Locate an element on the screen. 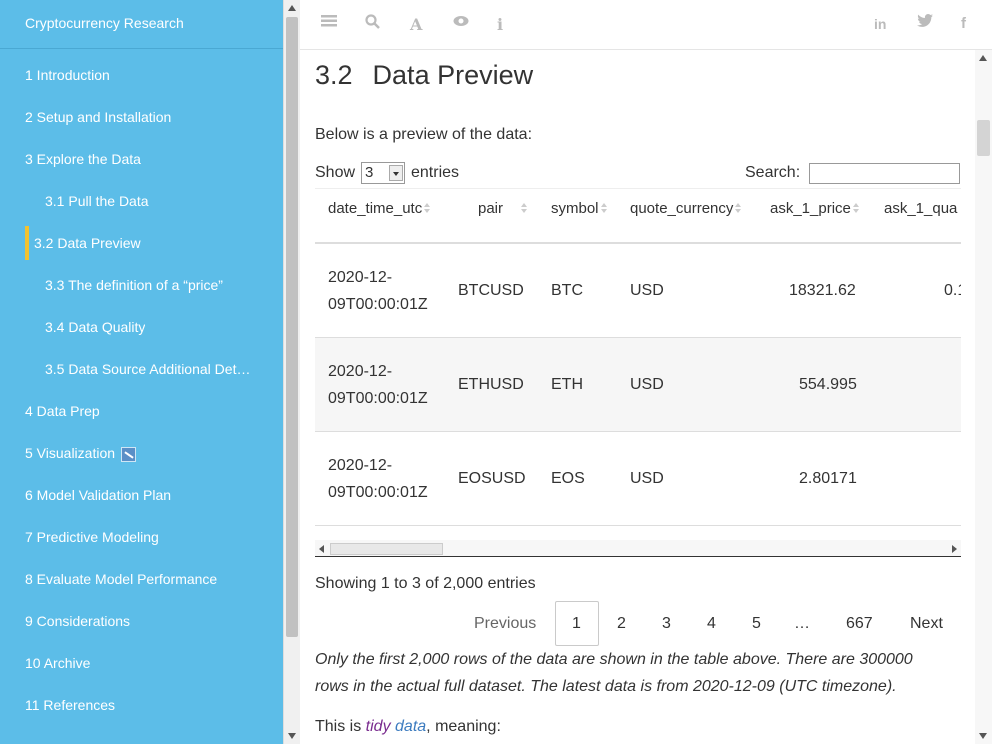 The height and width of the screenshot is (744, 992). section-number: 3.2 is located at coordinates (334, 75).